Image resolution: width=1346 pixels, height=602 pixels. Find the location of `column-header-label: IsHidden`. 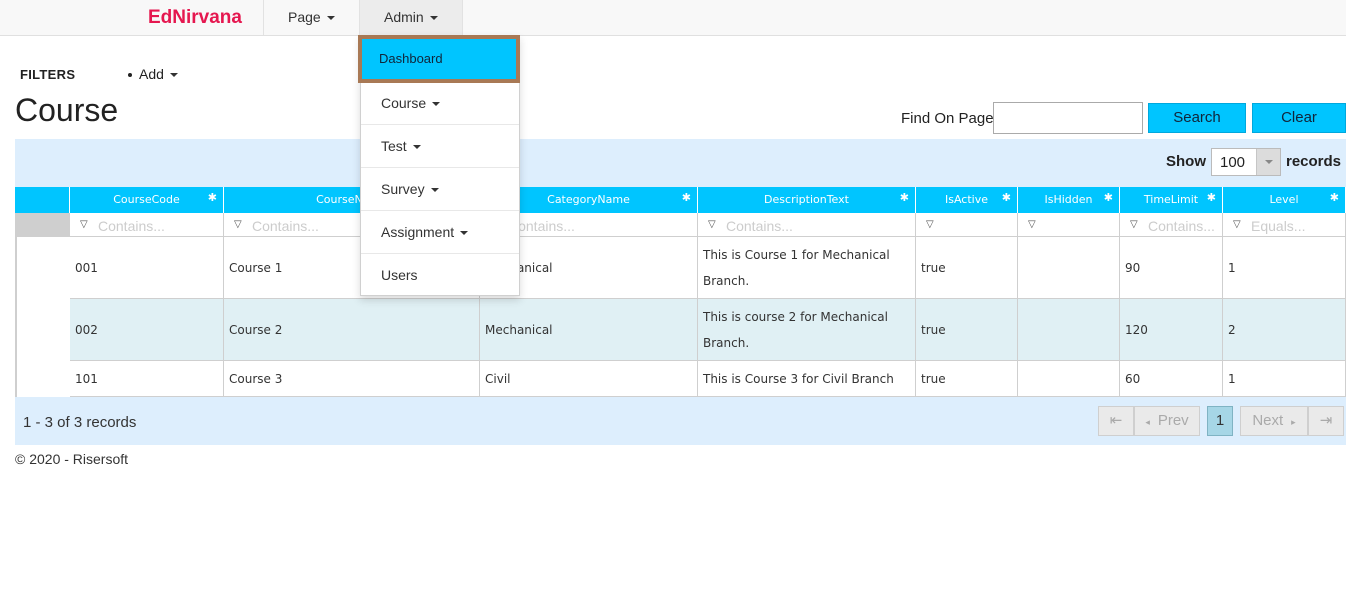

column-header-label: IsHidden is located at coordinates (1068, 199).